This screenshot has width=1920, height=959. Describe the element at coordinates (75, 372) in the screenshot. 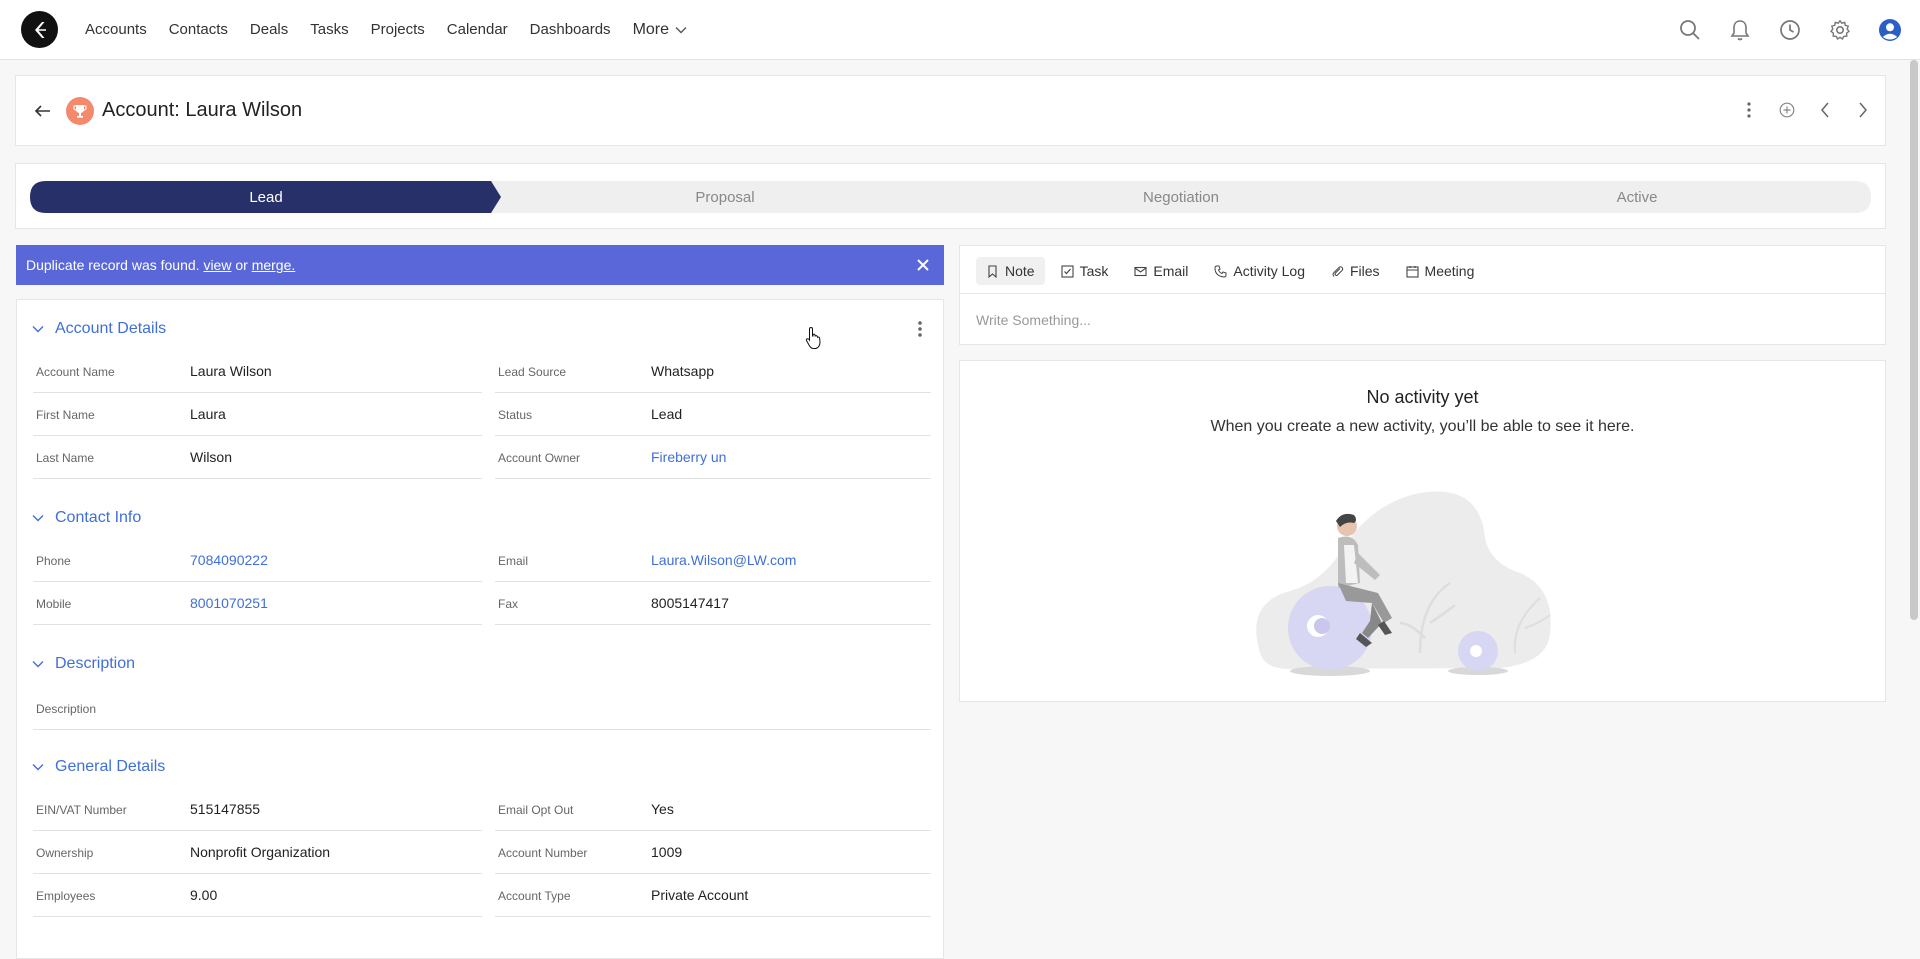

I see `field-label: Account Name` at that location.